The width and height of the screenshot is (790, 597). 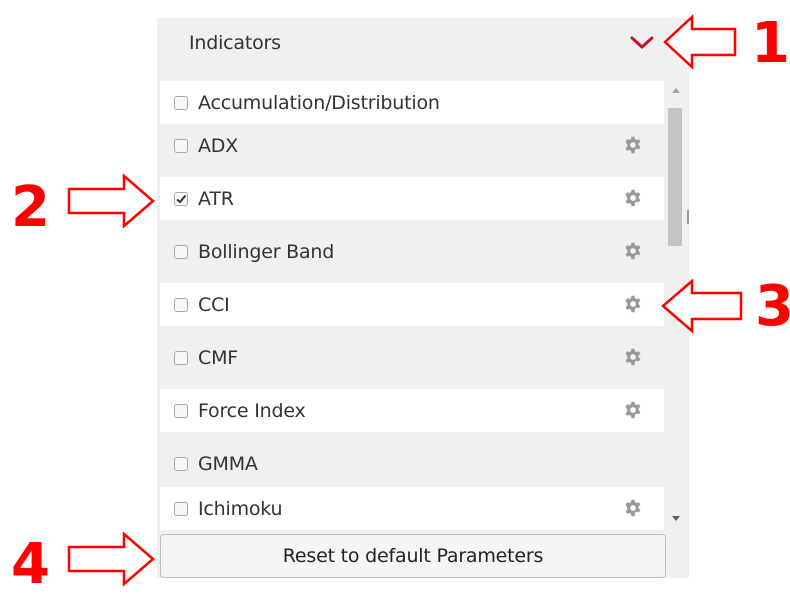 I want to click on indicator-label: GMMA, so click(x=228, y=463).